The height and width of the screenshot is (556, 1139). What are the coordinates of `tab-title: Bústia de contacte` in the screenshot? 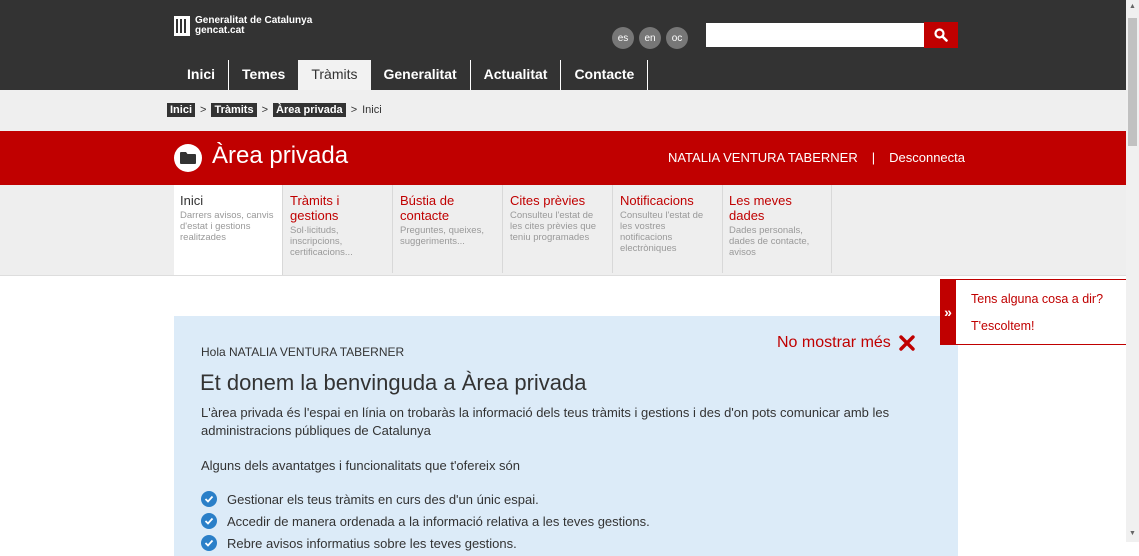 It's located at (427, 208).